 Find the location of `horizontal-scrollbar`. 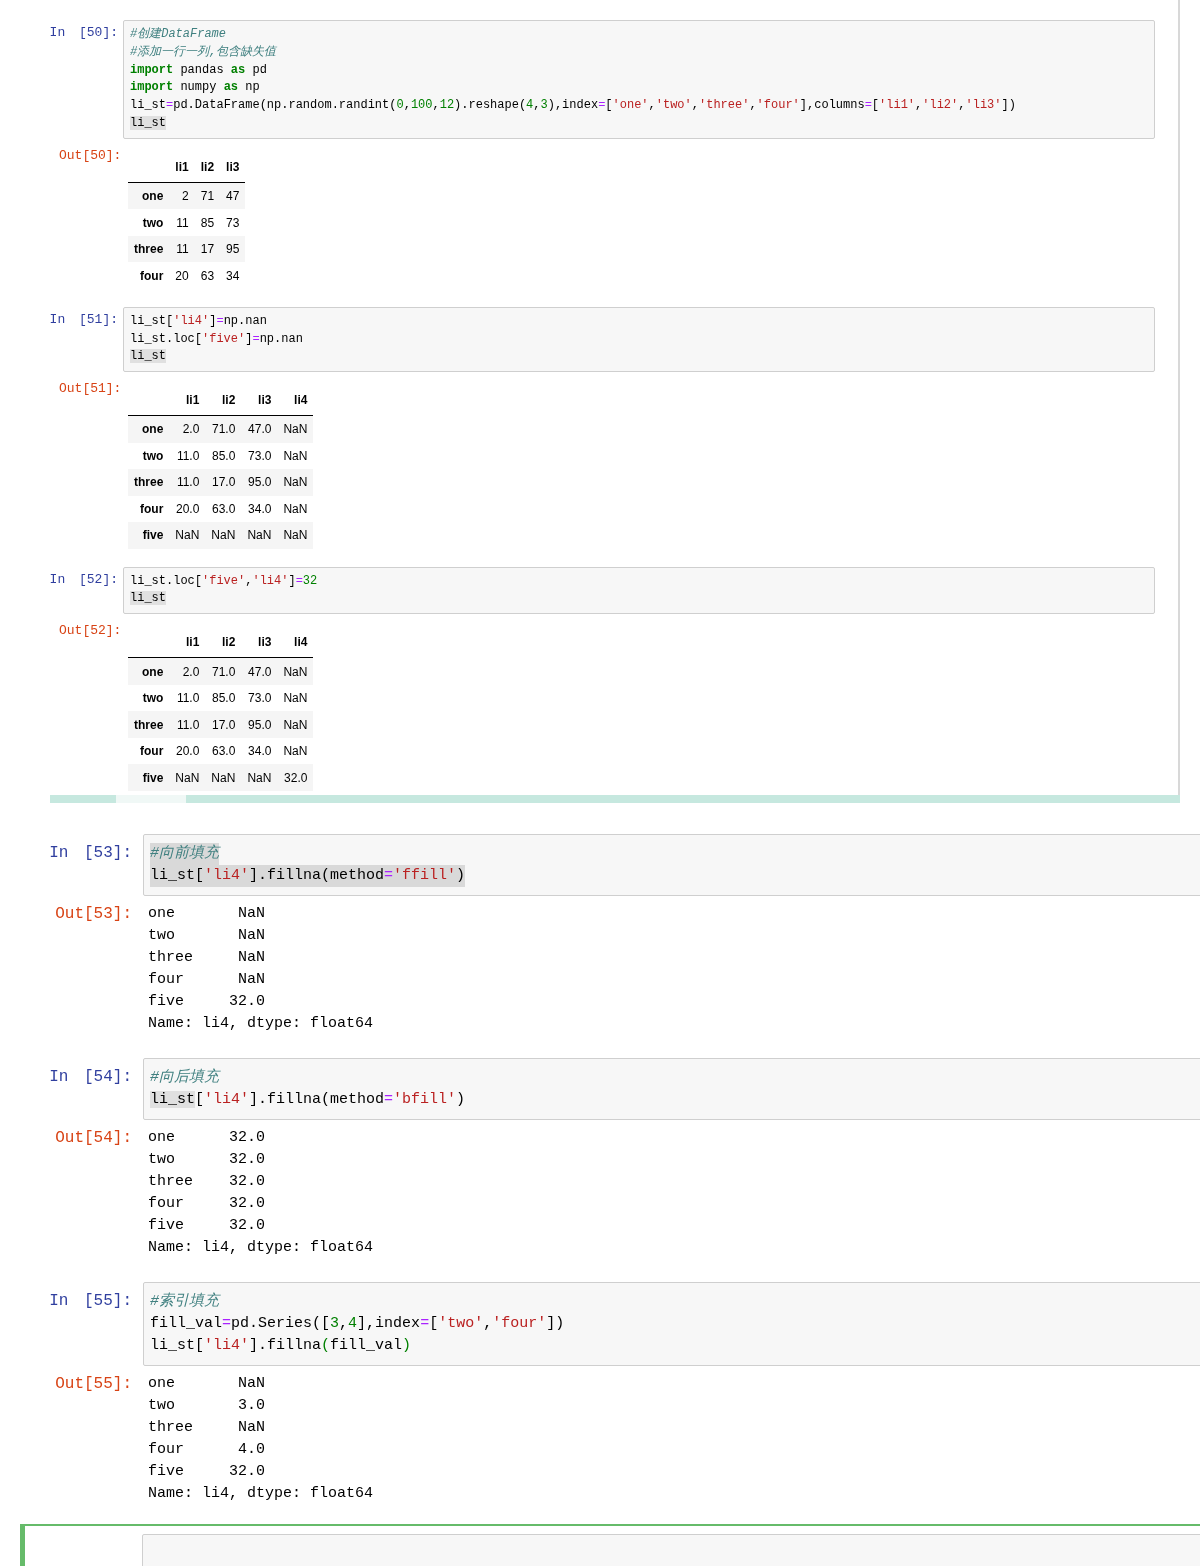

horizontal-scrollbar is located at coordinates (615, 798).